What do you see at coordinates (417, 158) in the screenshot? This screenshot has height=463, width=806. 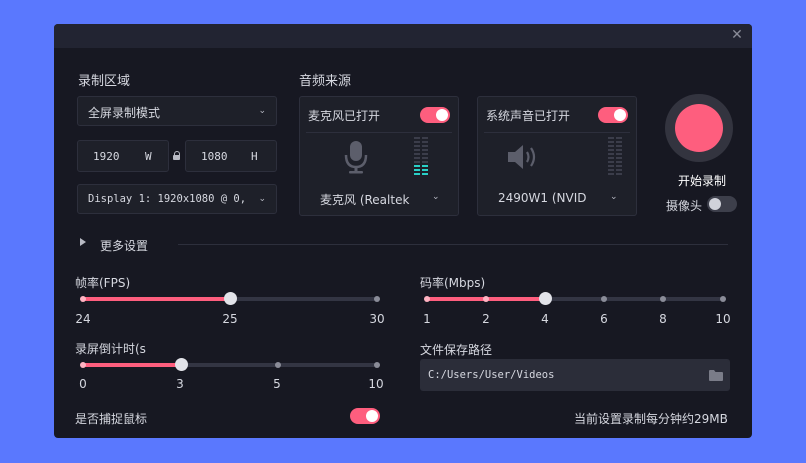 I see `mic-meter-left` at bounding box center [417, 158].